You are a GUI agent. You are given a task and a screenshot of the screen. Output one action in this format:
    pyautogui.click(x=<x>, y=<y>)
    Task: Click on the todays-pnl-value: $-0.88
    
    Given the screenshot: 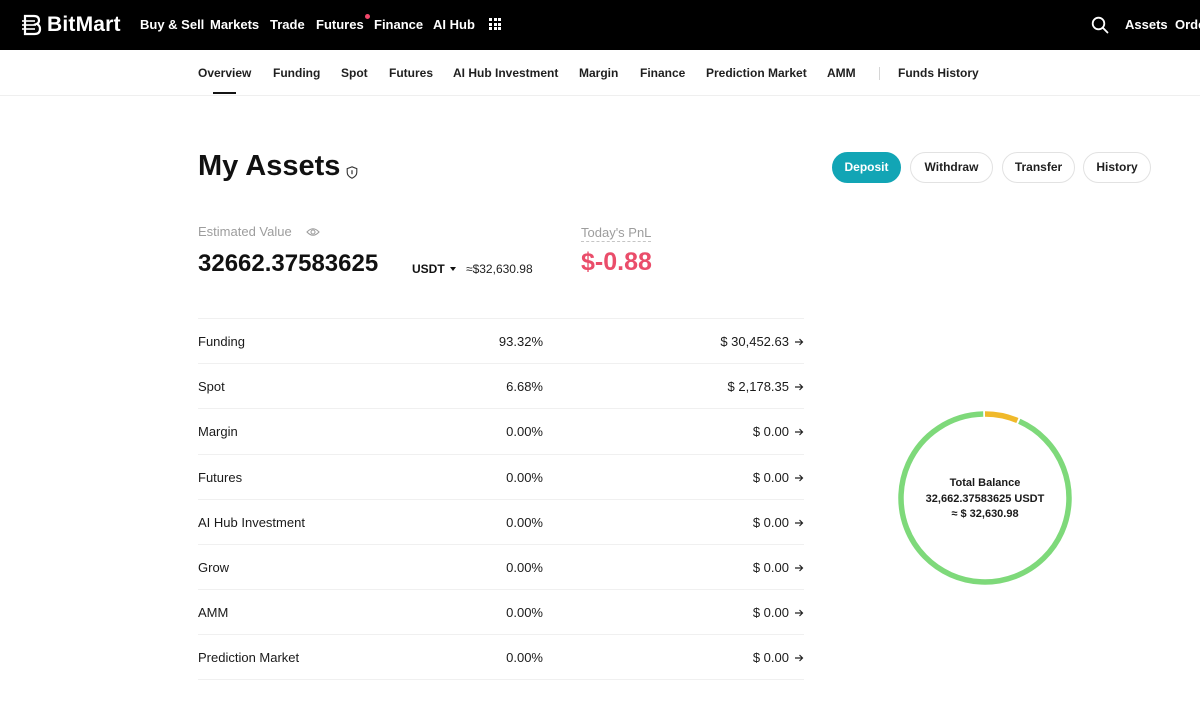 What is the action you would take?
    pyautogui.click(x=616, y=262)
    